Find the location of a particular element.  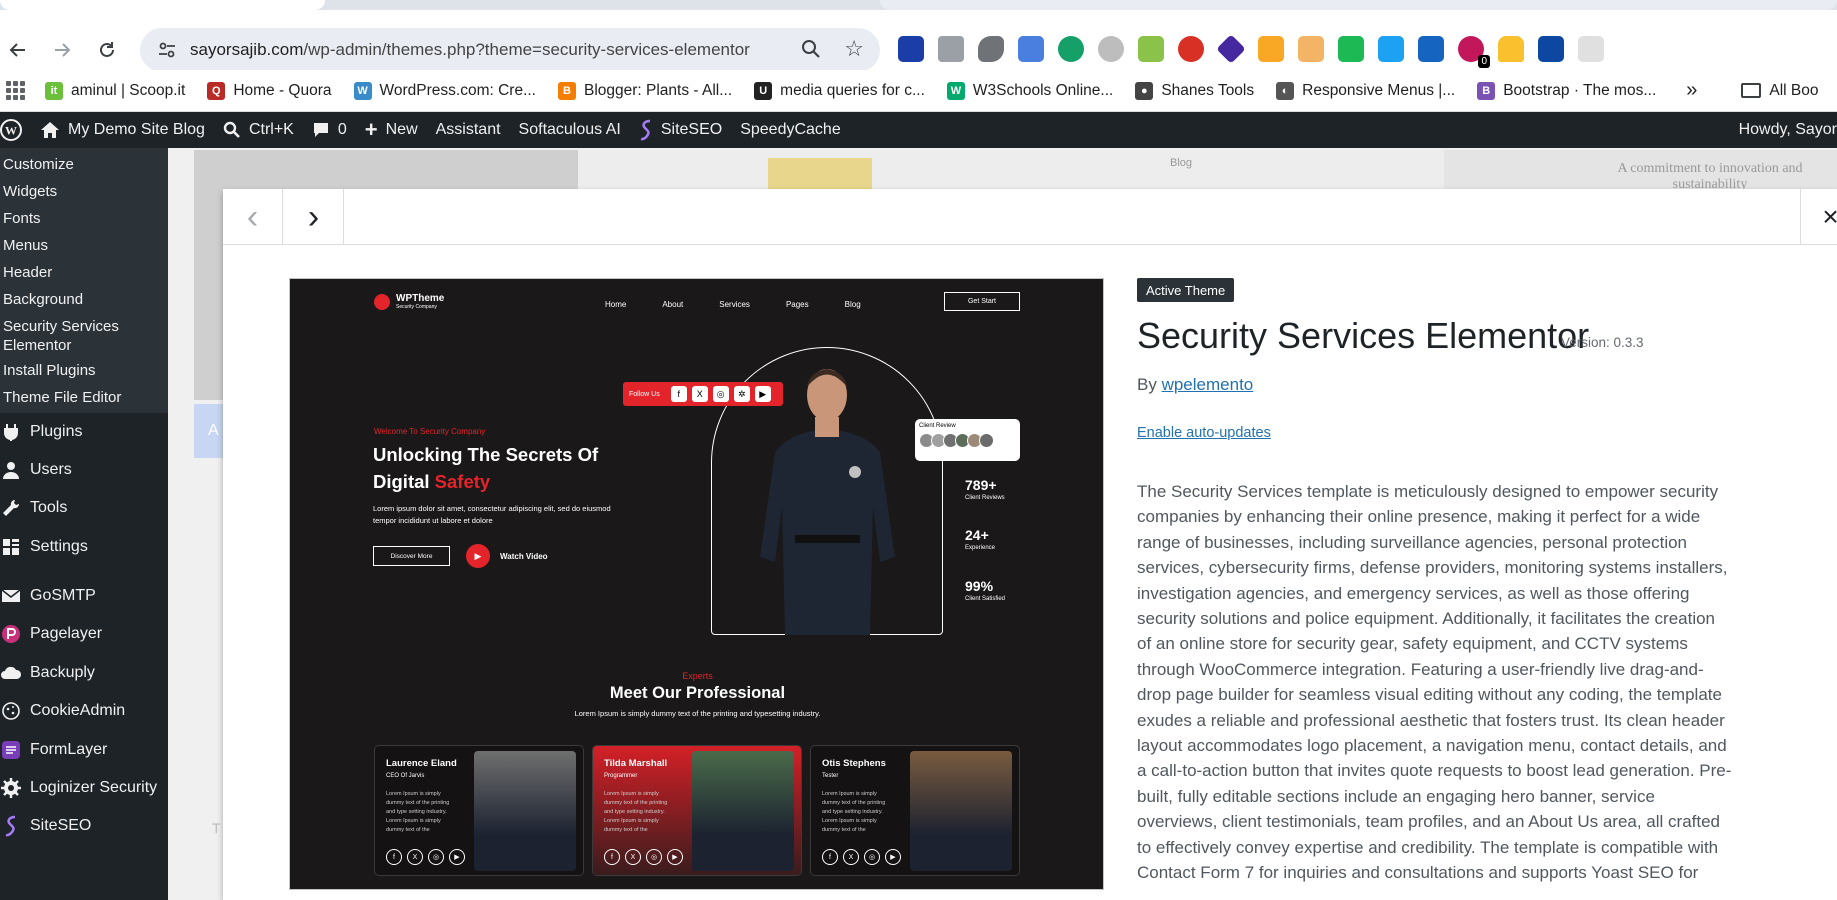

forward-button is located at coordinates (62, 50).